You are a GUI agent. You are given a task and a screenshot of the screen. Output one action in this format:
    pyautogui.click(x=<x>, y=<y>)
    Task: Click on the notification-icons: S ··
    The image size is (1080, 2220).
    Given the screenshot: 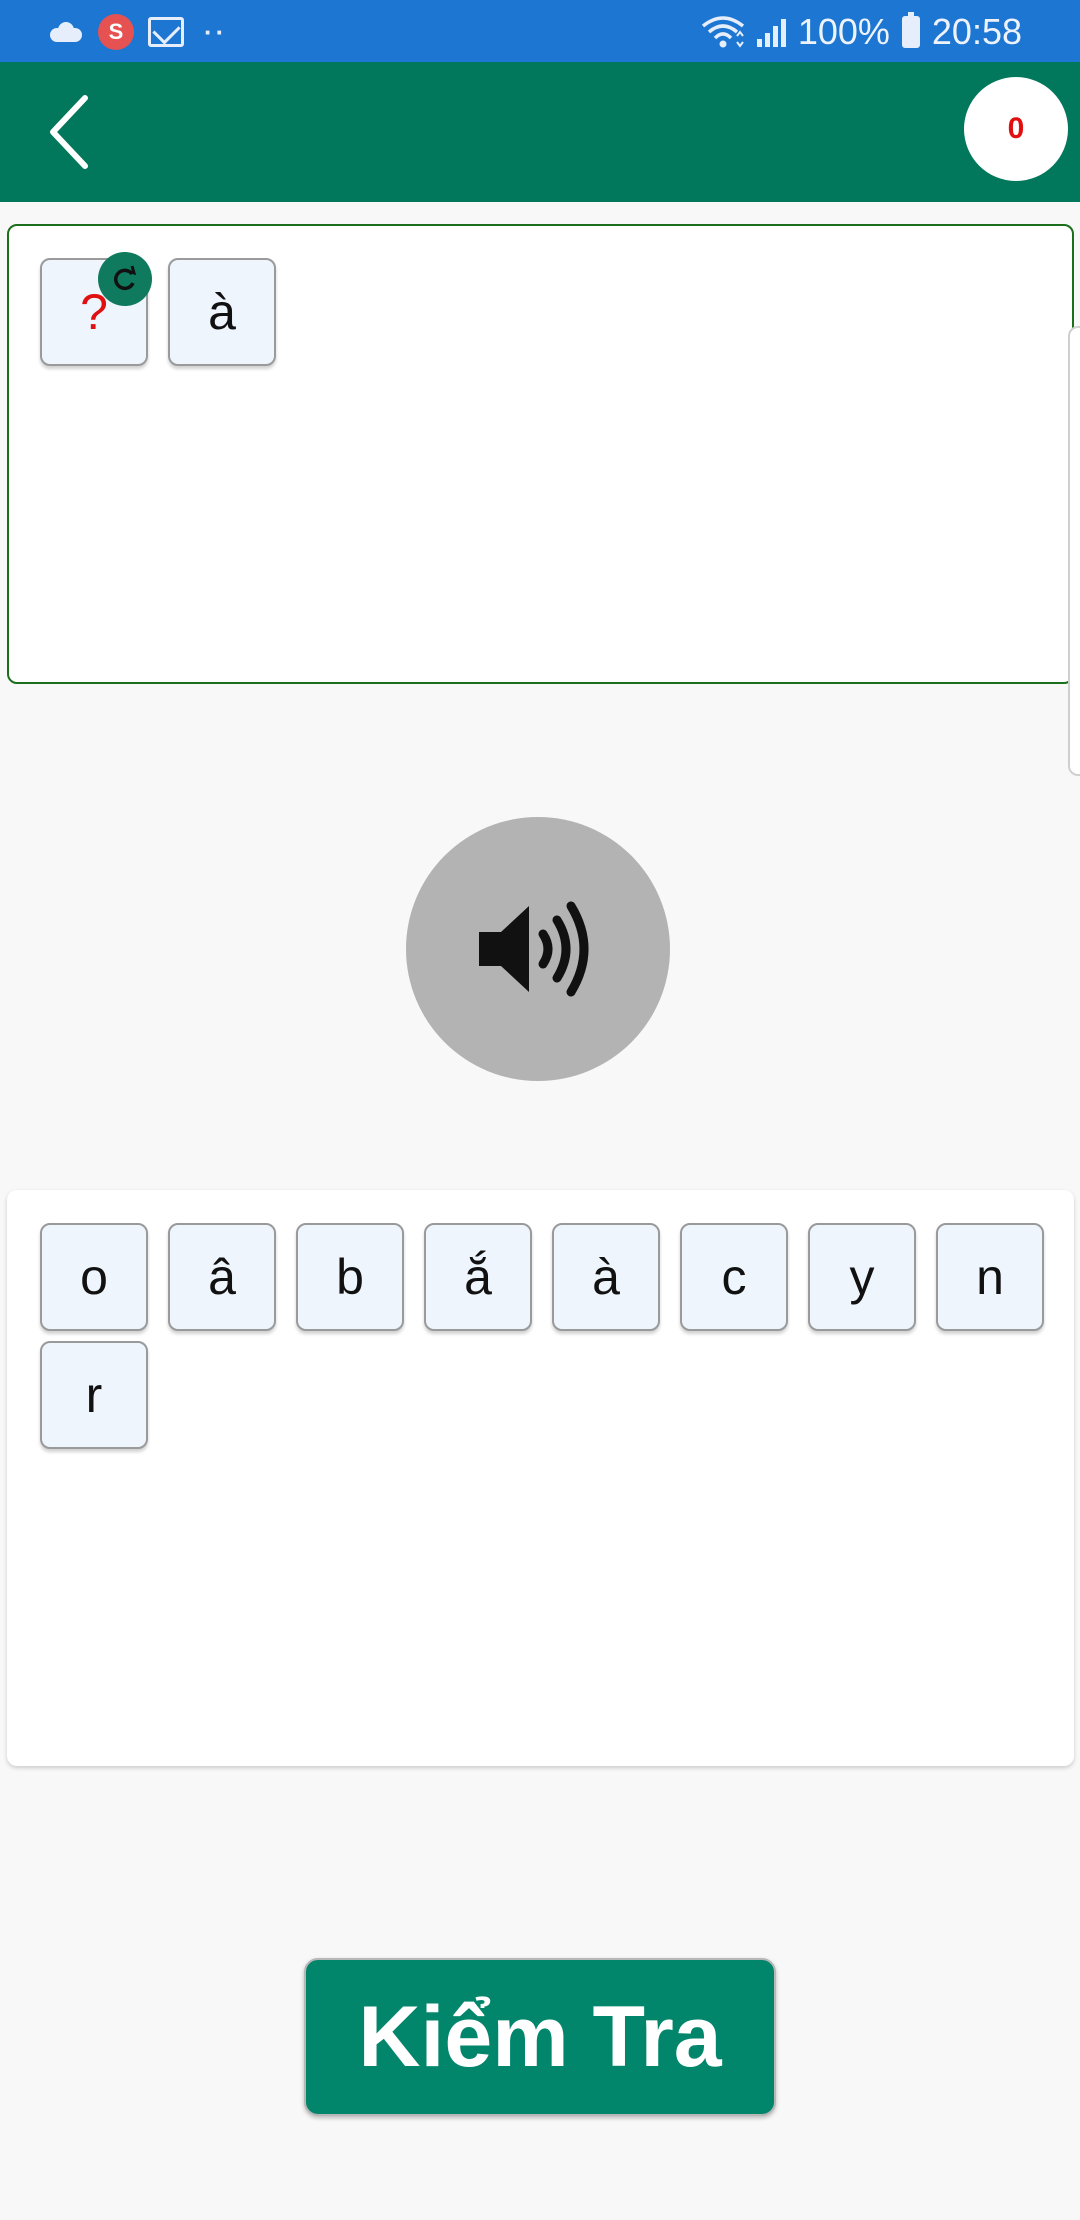 What is the action you would take?
    pyautogui.click(x=137, y=32)
    